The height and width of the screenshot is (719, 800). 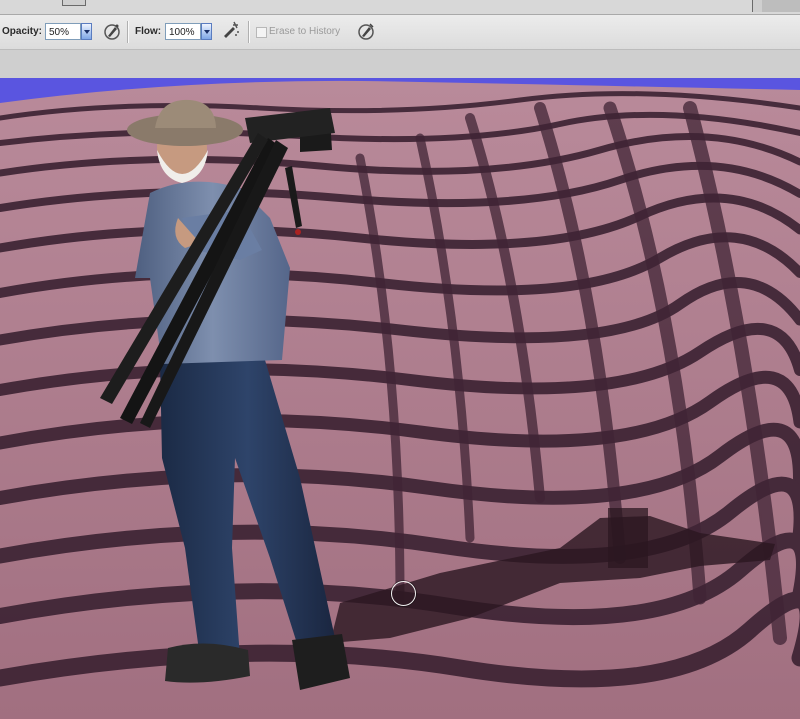 What do you see at coordinates (22, 31) in the screenshot?
I see `opacity-label: Opacity:` at bounding box center [22, 31].